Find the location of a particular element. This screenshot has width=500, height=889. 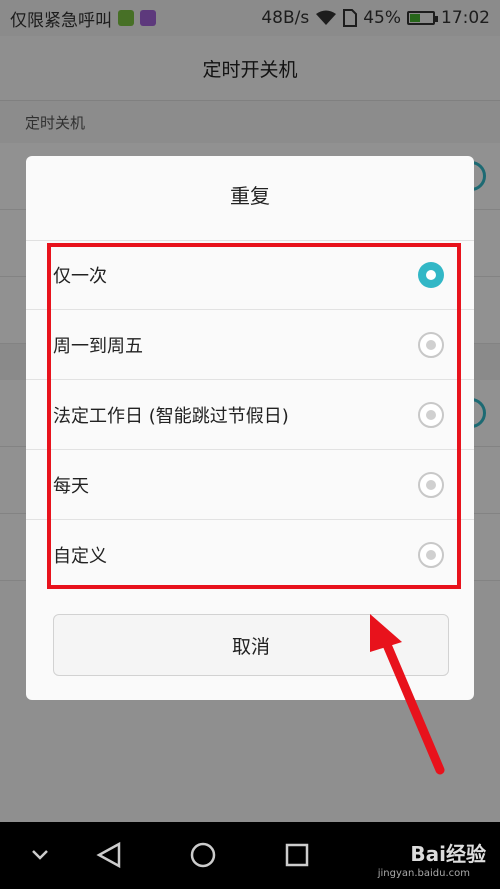

chevron-down-icon is located at coordinates (40, 855).